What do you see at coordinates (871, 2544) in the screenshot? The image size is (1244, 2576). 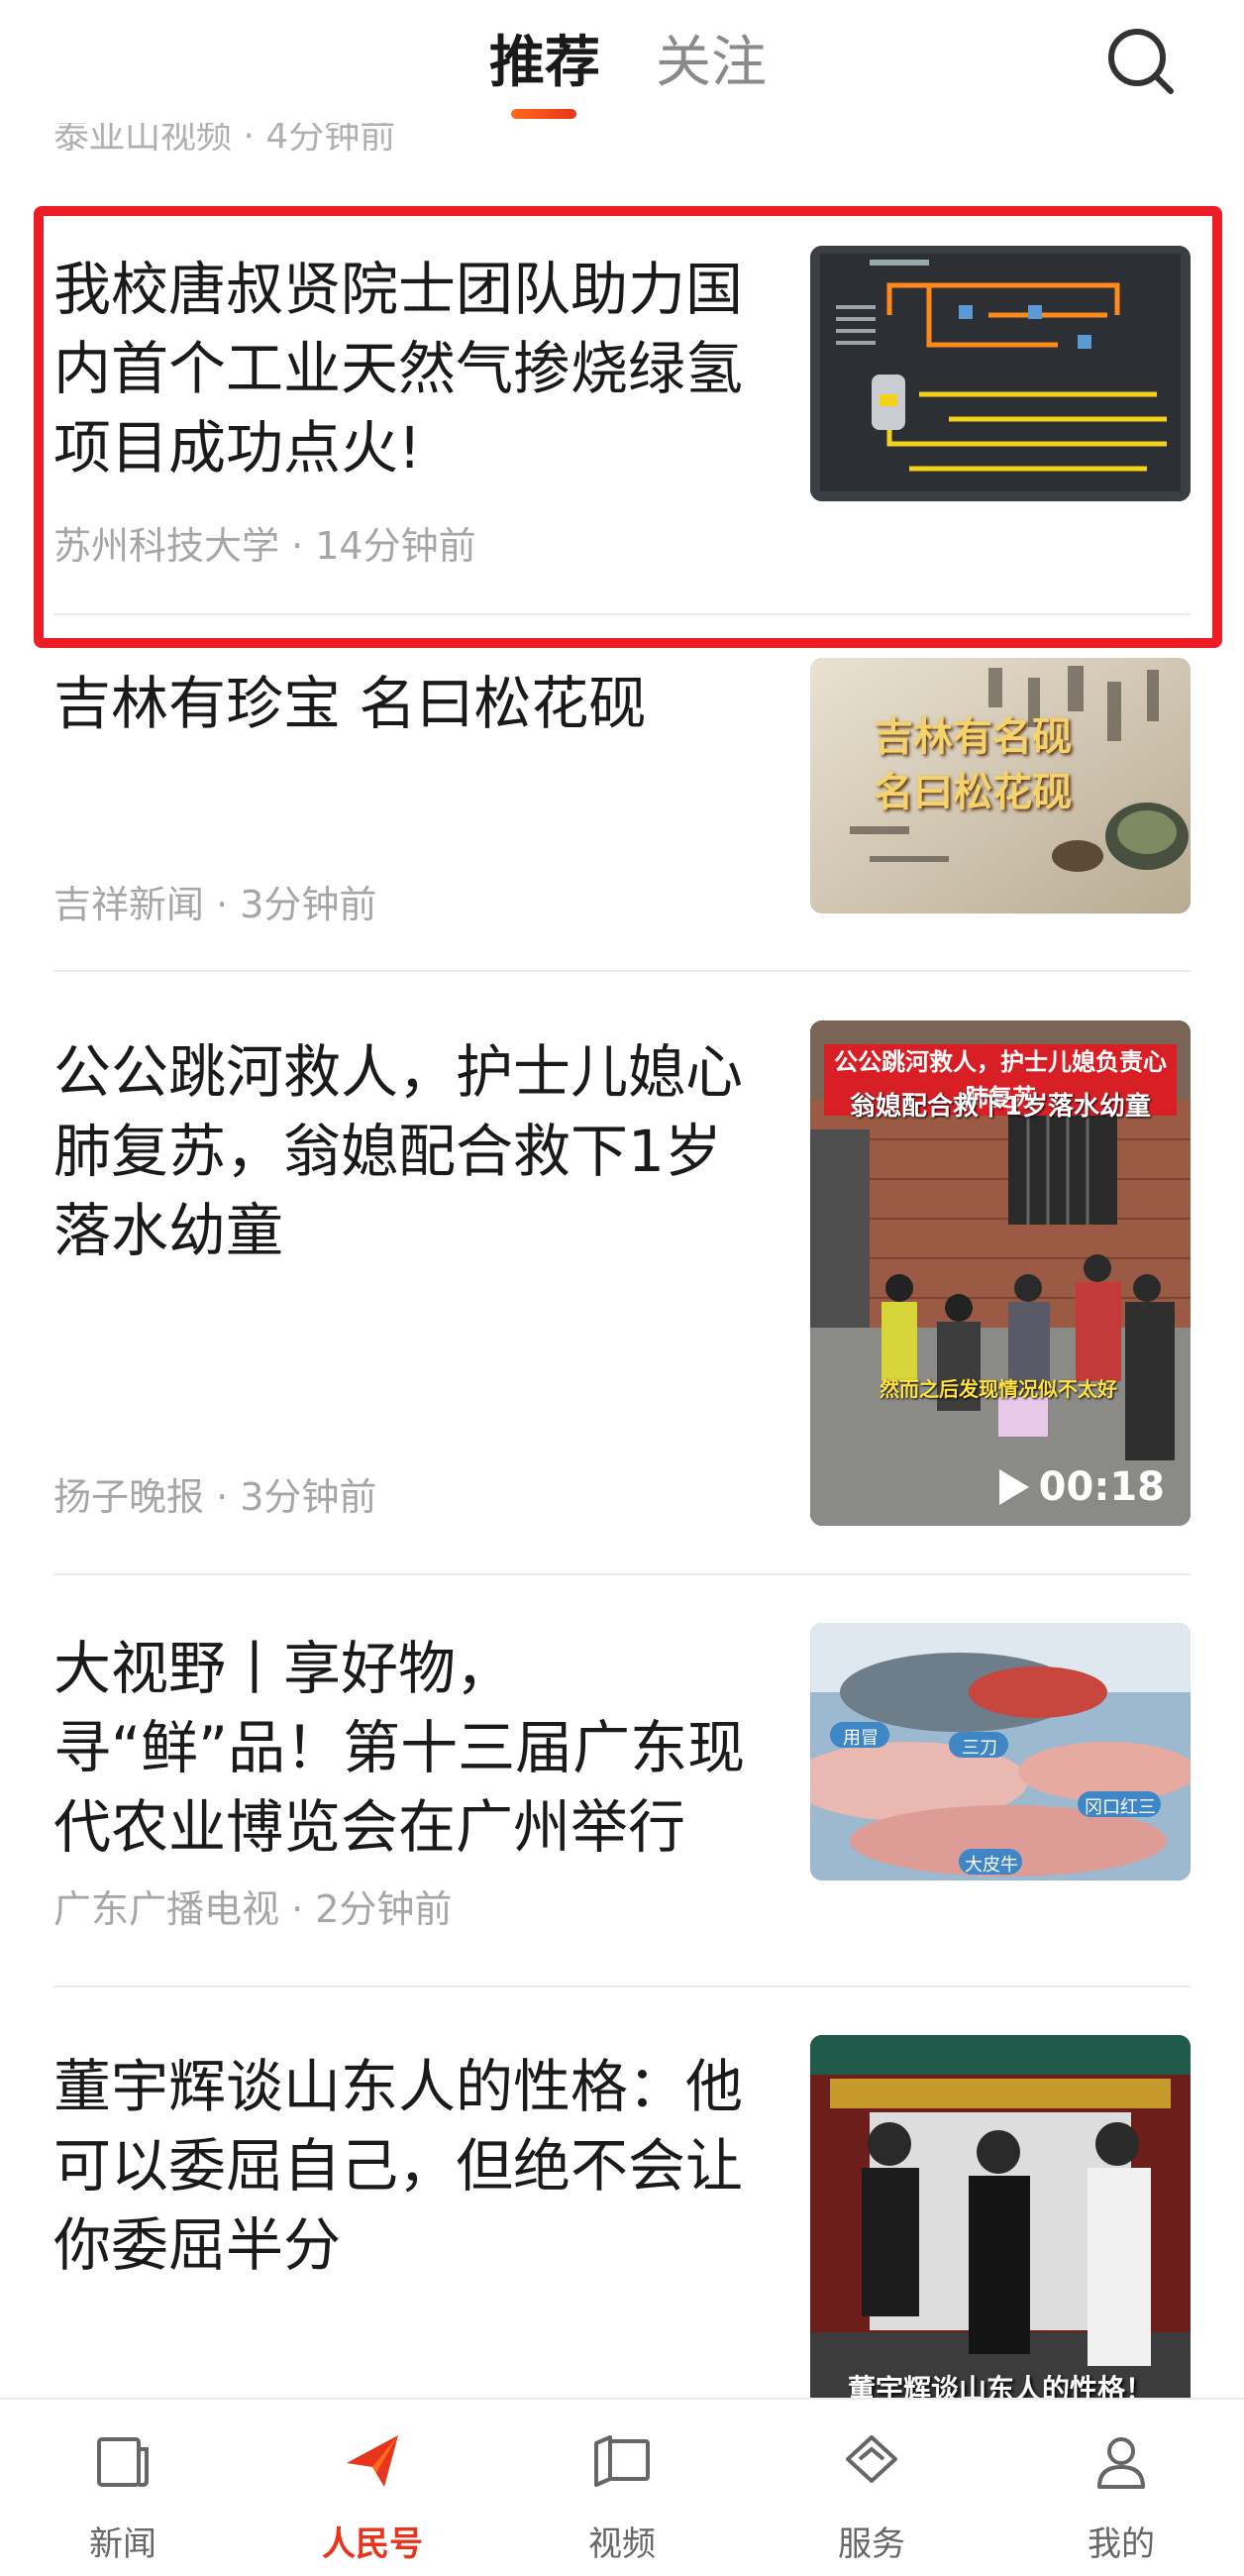 I see `nav-label: 服务` at bounding box center [871, 2544].